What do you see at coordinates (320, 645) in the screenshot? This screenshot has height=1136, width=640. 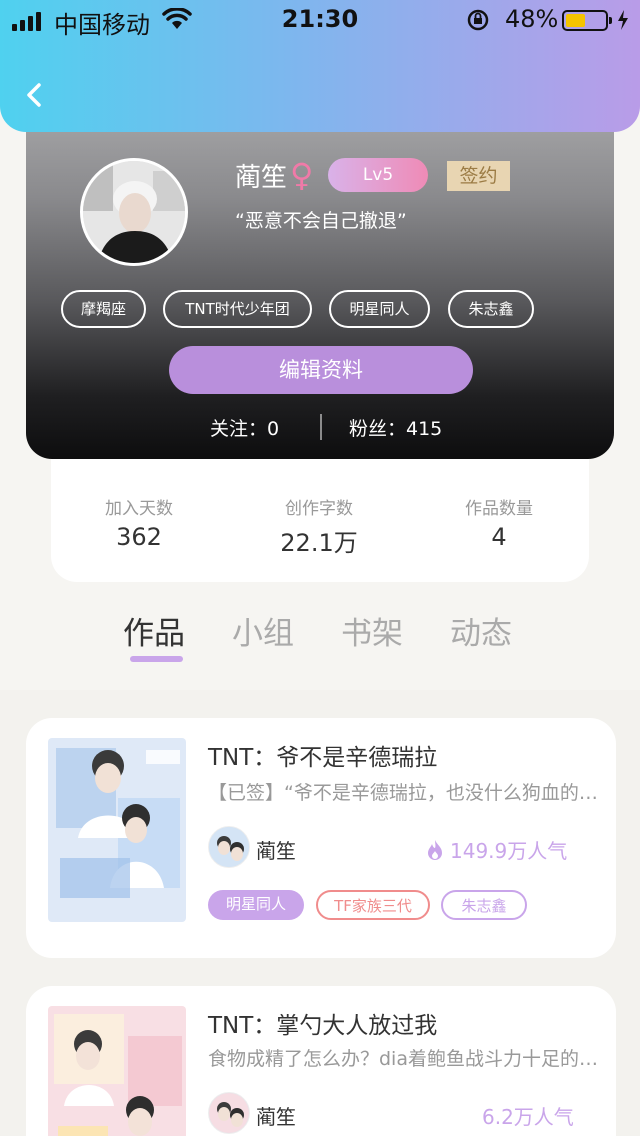 I see `tab-bar: 作品 小组 书架 动态` at bounding box center [320, 645].